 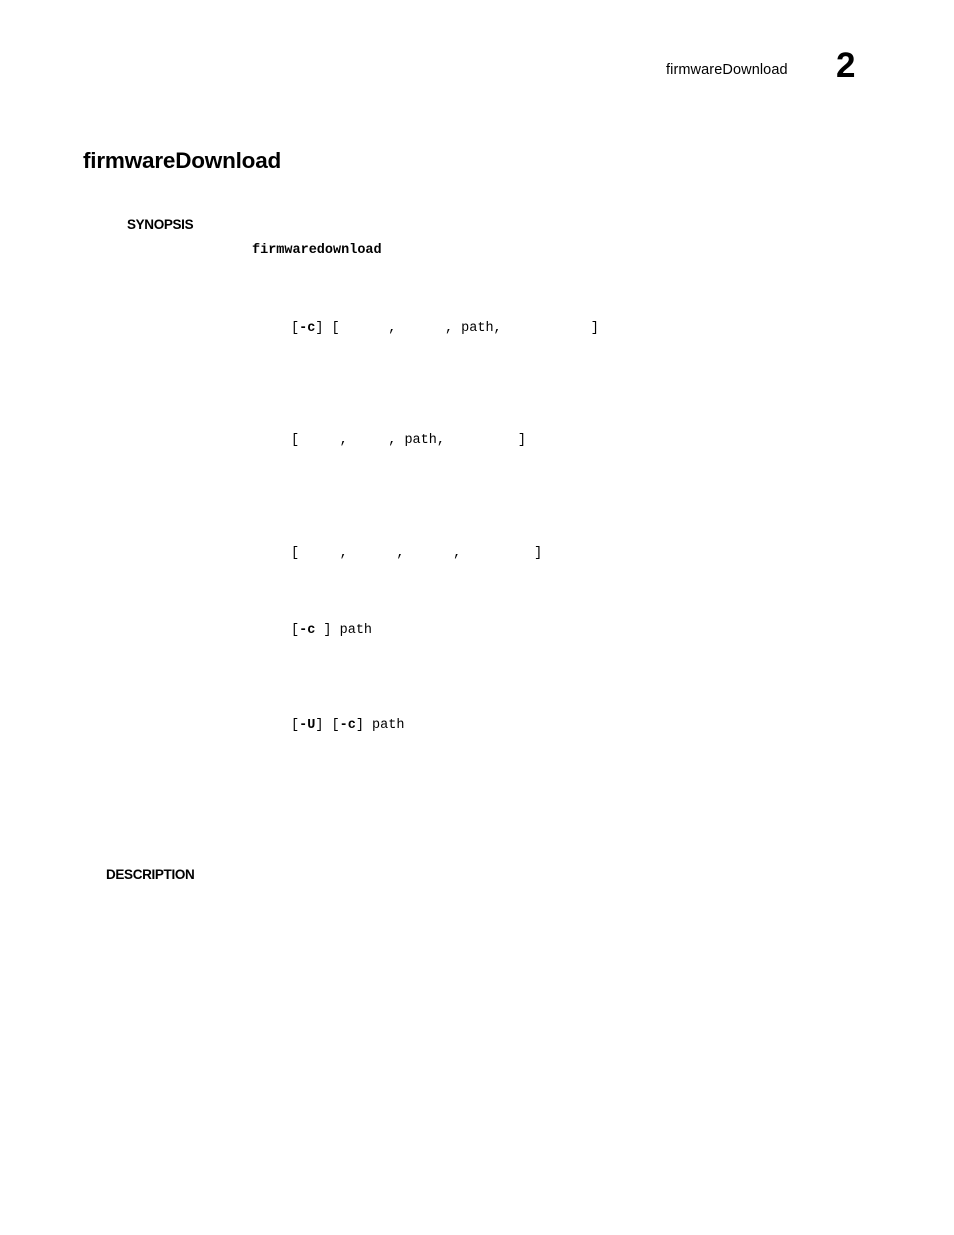 I want to click on synopsis-usage-line-2: [ , , path, ], so click(x=408, y=441).